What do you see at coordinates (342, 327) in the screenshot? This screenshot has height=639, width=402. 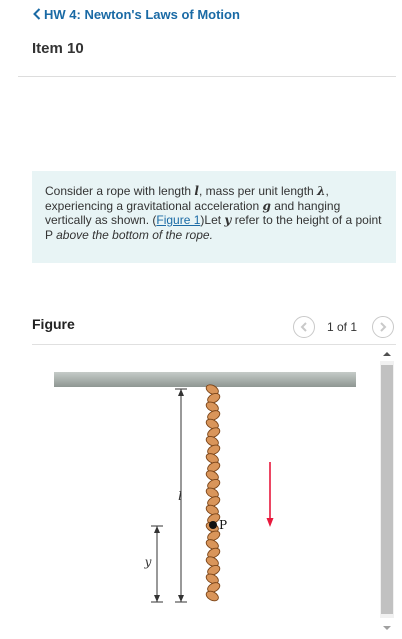 I see `figure-page-count: 1 of 1` at bounding box center [342, 327].